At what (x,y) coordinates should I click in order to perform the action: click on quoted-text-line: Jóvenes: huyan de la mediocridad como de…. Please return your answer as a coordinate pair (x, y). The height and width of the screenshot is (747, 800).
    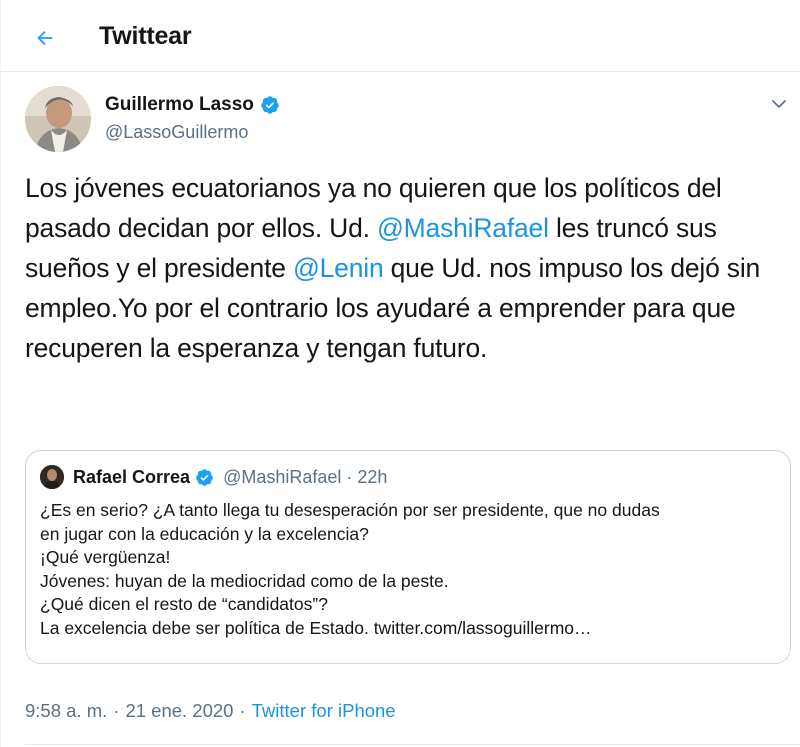
    Looking at the image, I should click on (244, 580).